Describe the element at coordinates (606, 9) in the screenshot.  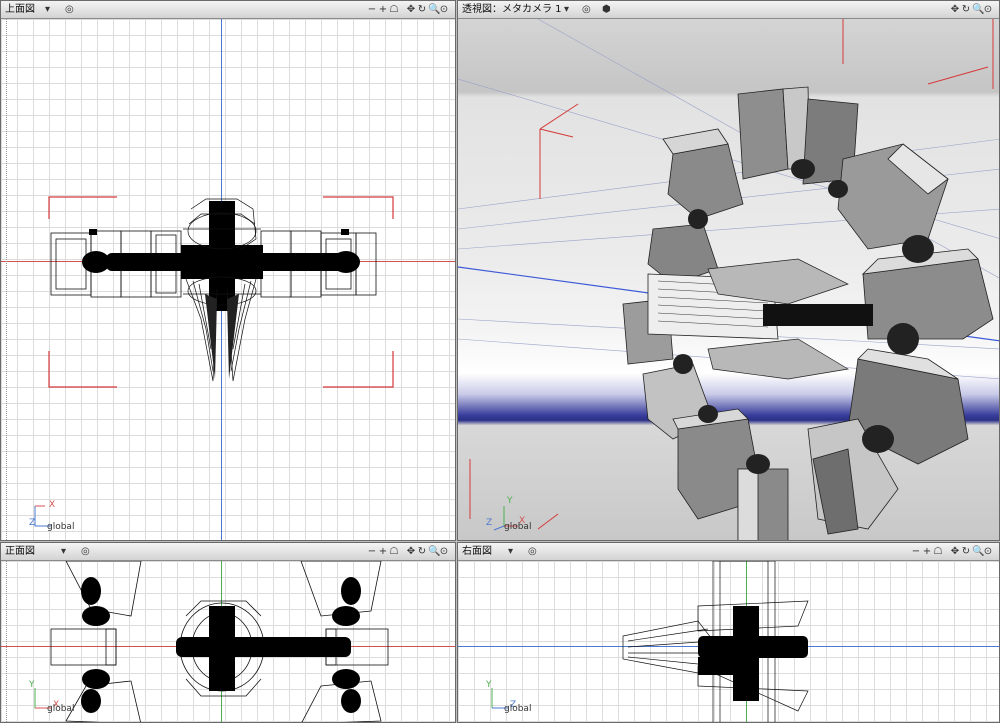
I see `cube-icon: ⬢` at that location.